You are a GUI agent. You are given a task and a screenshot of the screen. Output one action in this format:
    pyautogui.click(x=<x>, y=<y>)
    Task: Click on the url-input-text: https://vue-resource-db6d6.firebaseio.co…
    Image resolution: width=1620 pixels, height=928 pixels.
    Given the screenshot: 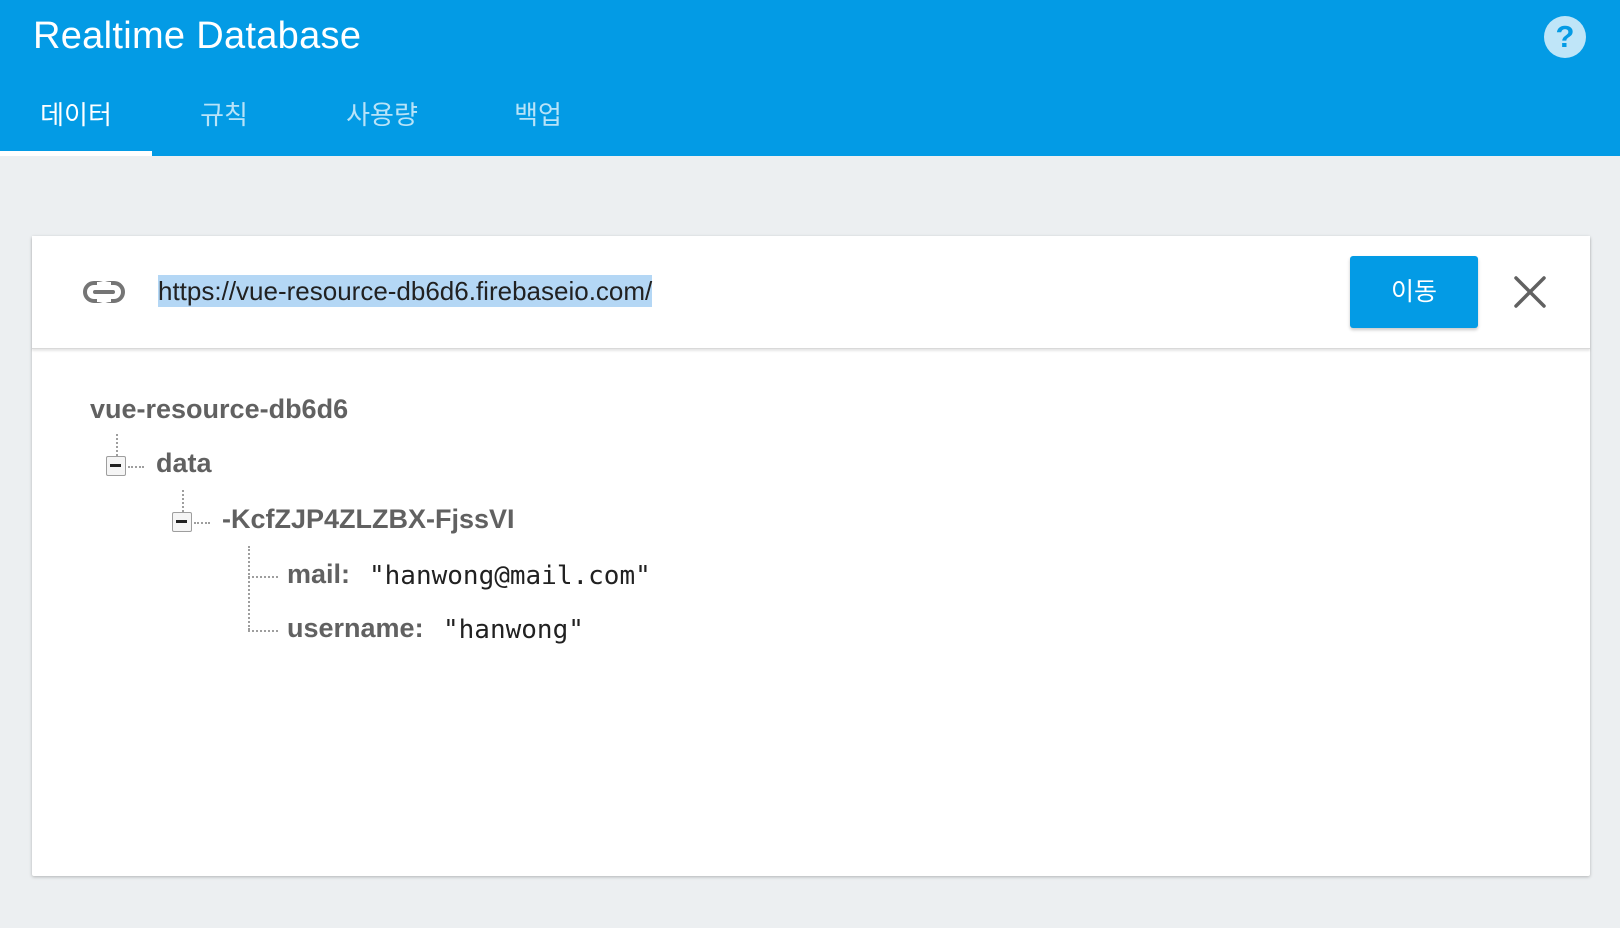 What is the action you would take?
    pyautogui.click(x=405, y=291)
    